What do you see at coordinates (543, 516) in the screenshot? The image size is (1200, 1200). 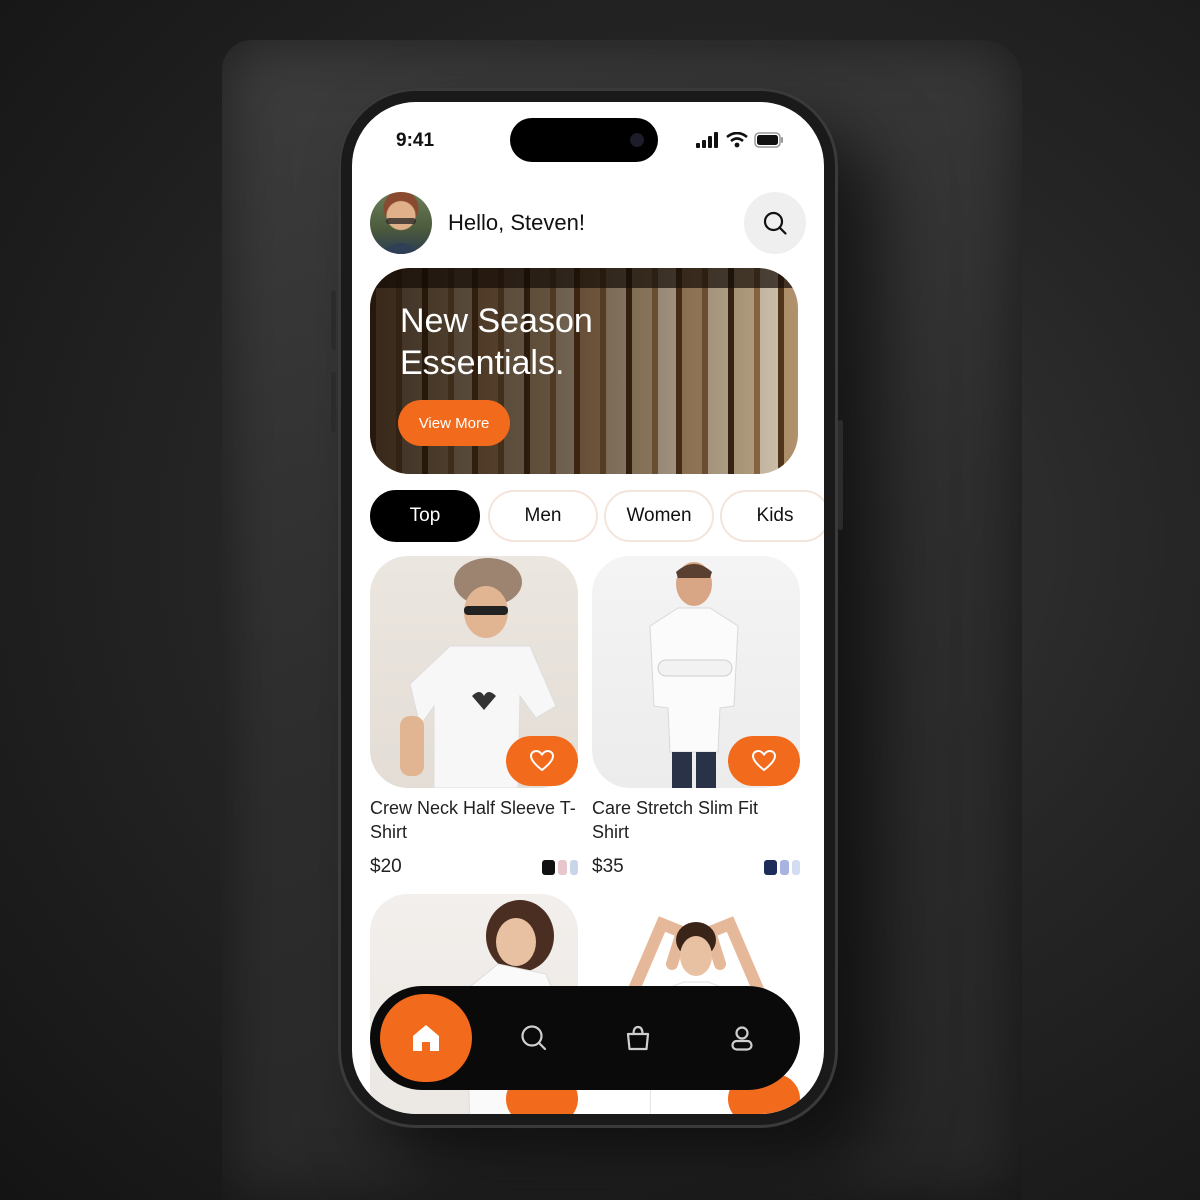 I see `chip-men: Men` at bounding box center [543, 516].